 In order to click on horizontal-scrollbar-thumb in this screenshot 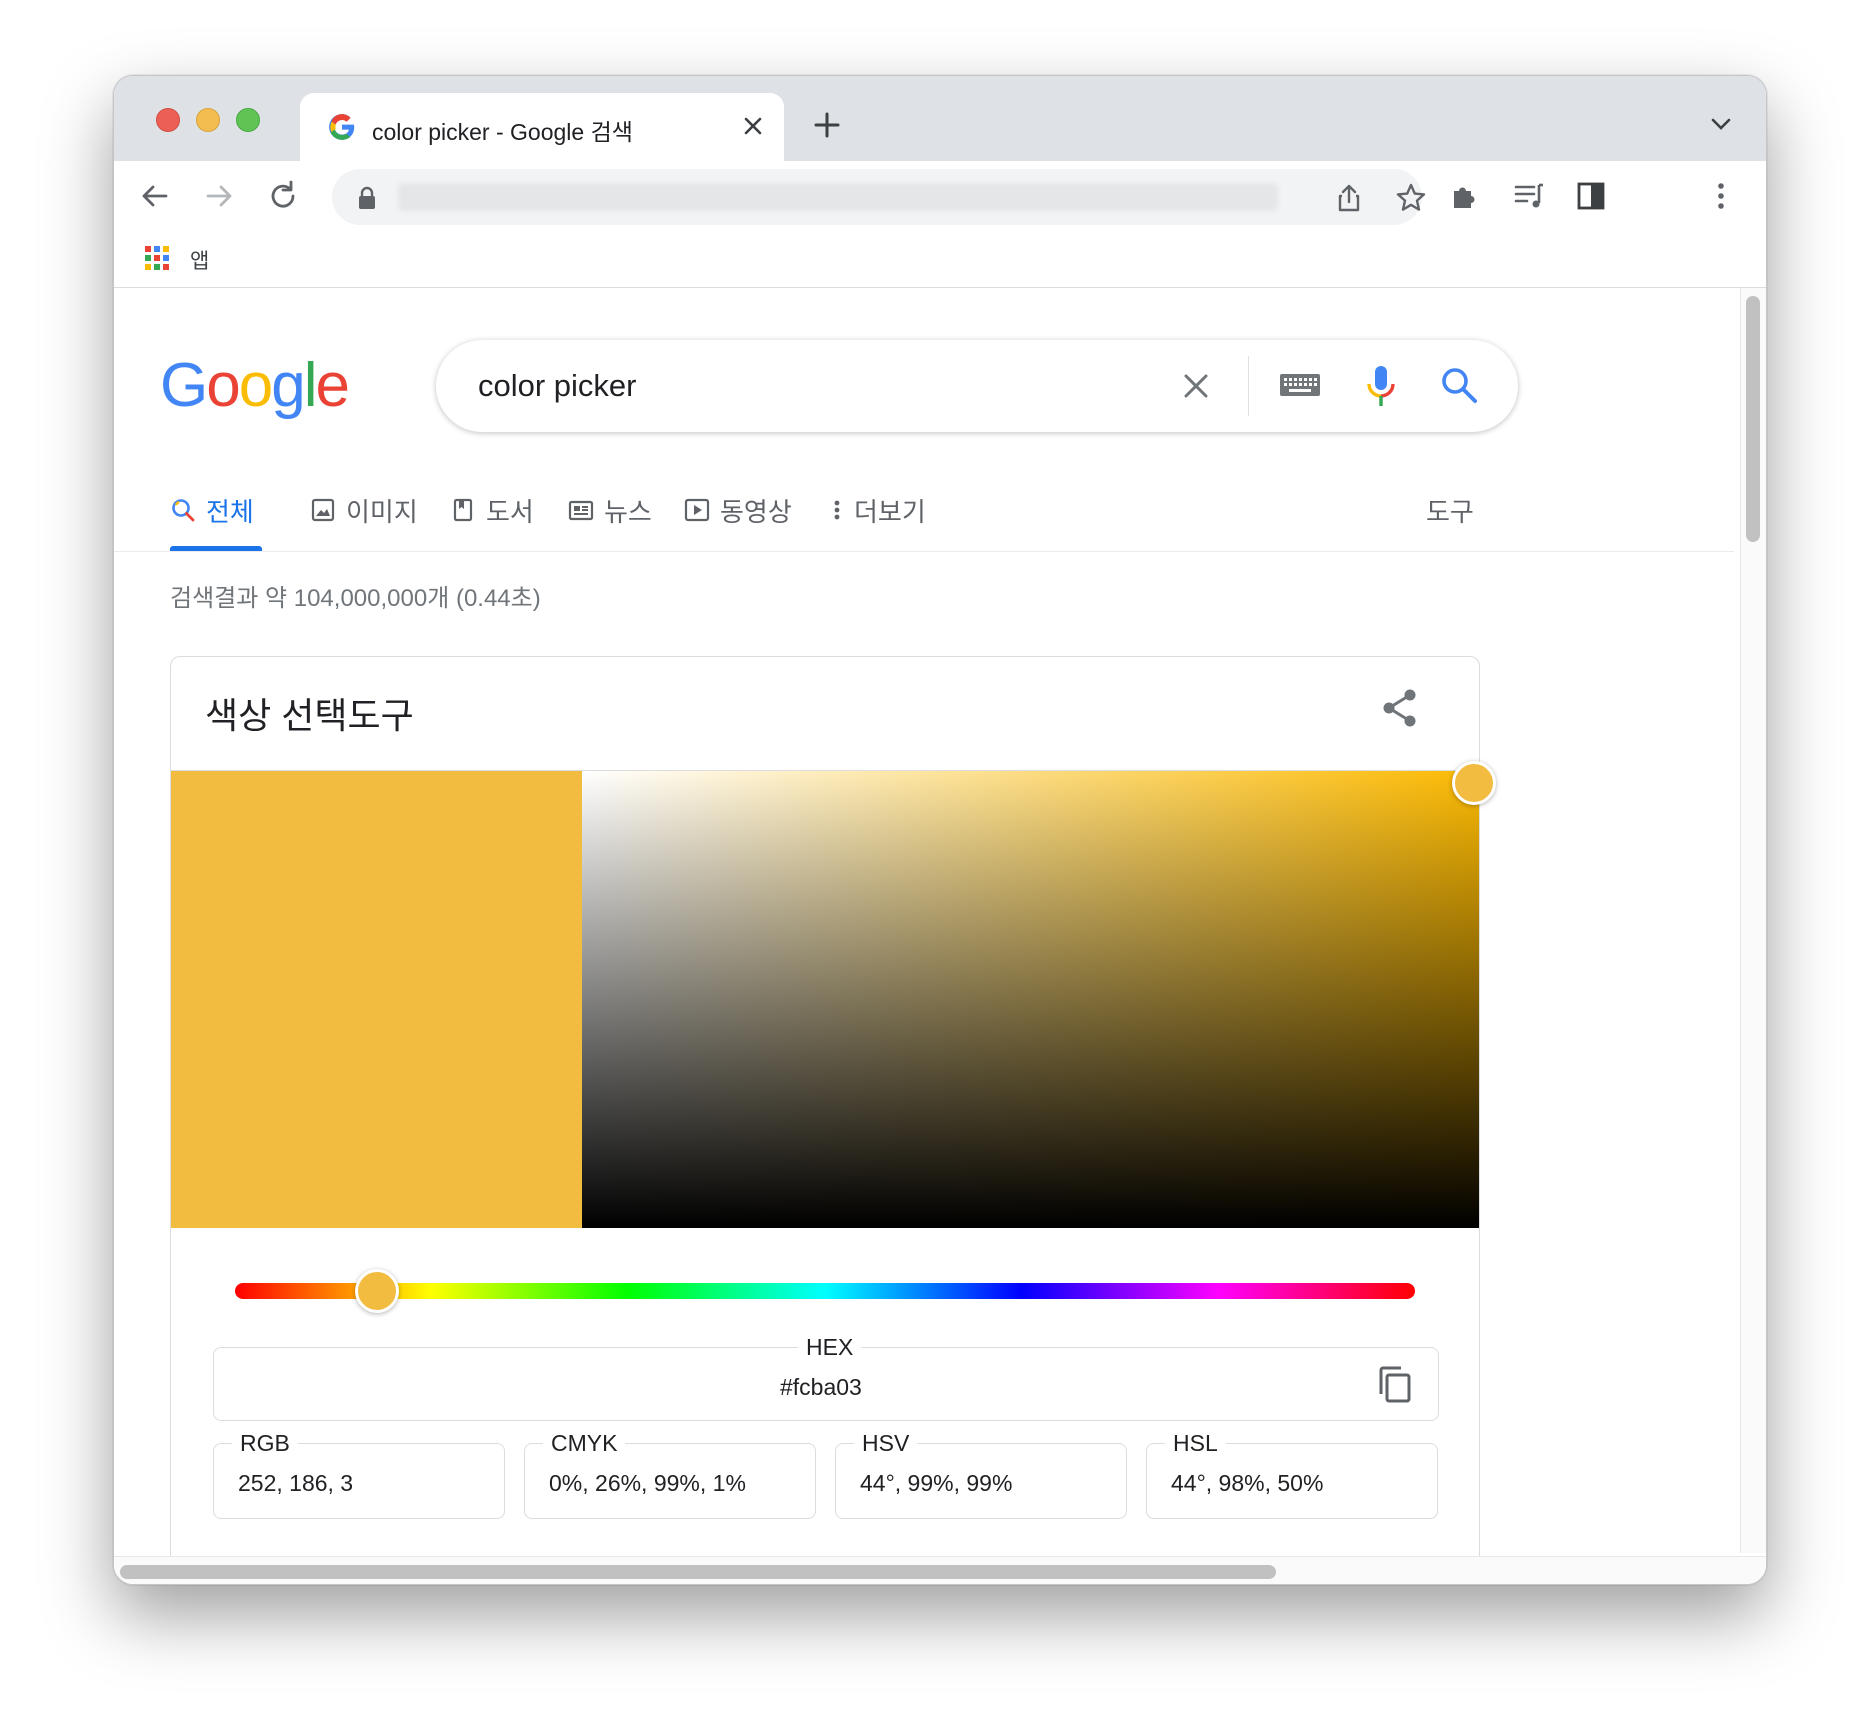, I will do `click(698, 1572)`.